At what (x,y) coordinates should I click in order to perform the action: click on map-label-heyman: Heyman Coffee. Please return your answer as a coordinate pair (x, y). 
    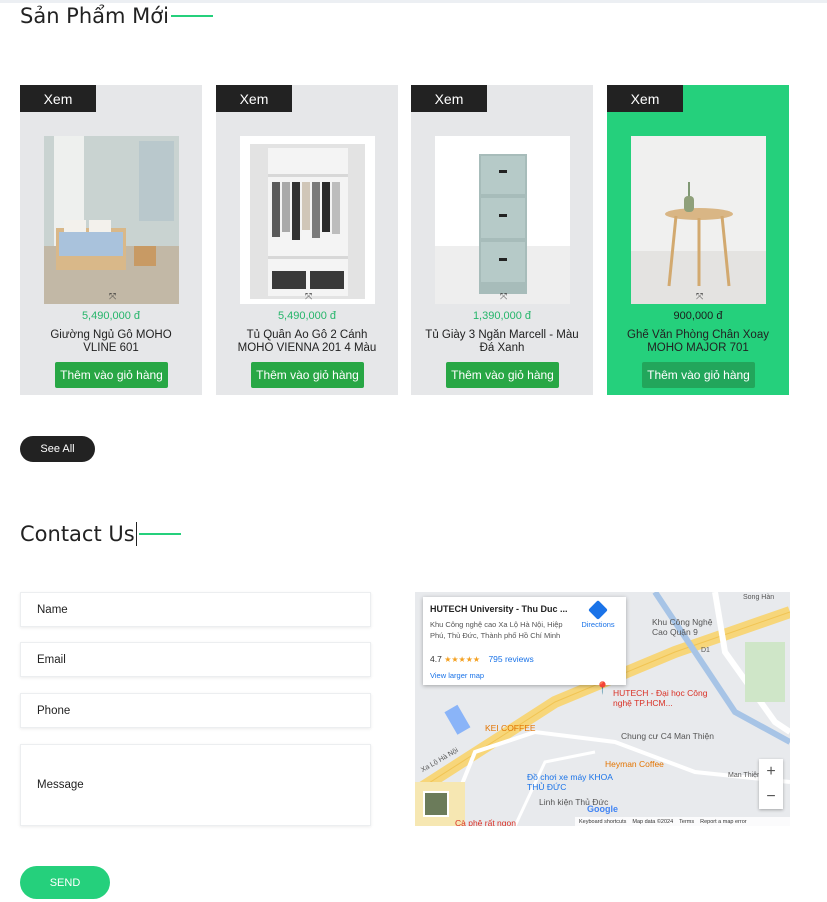
    Looking at the image, I should click on (634, 764).